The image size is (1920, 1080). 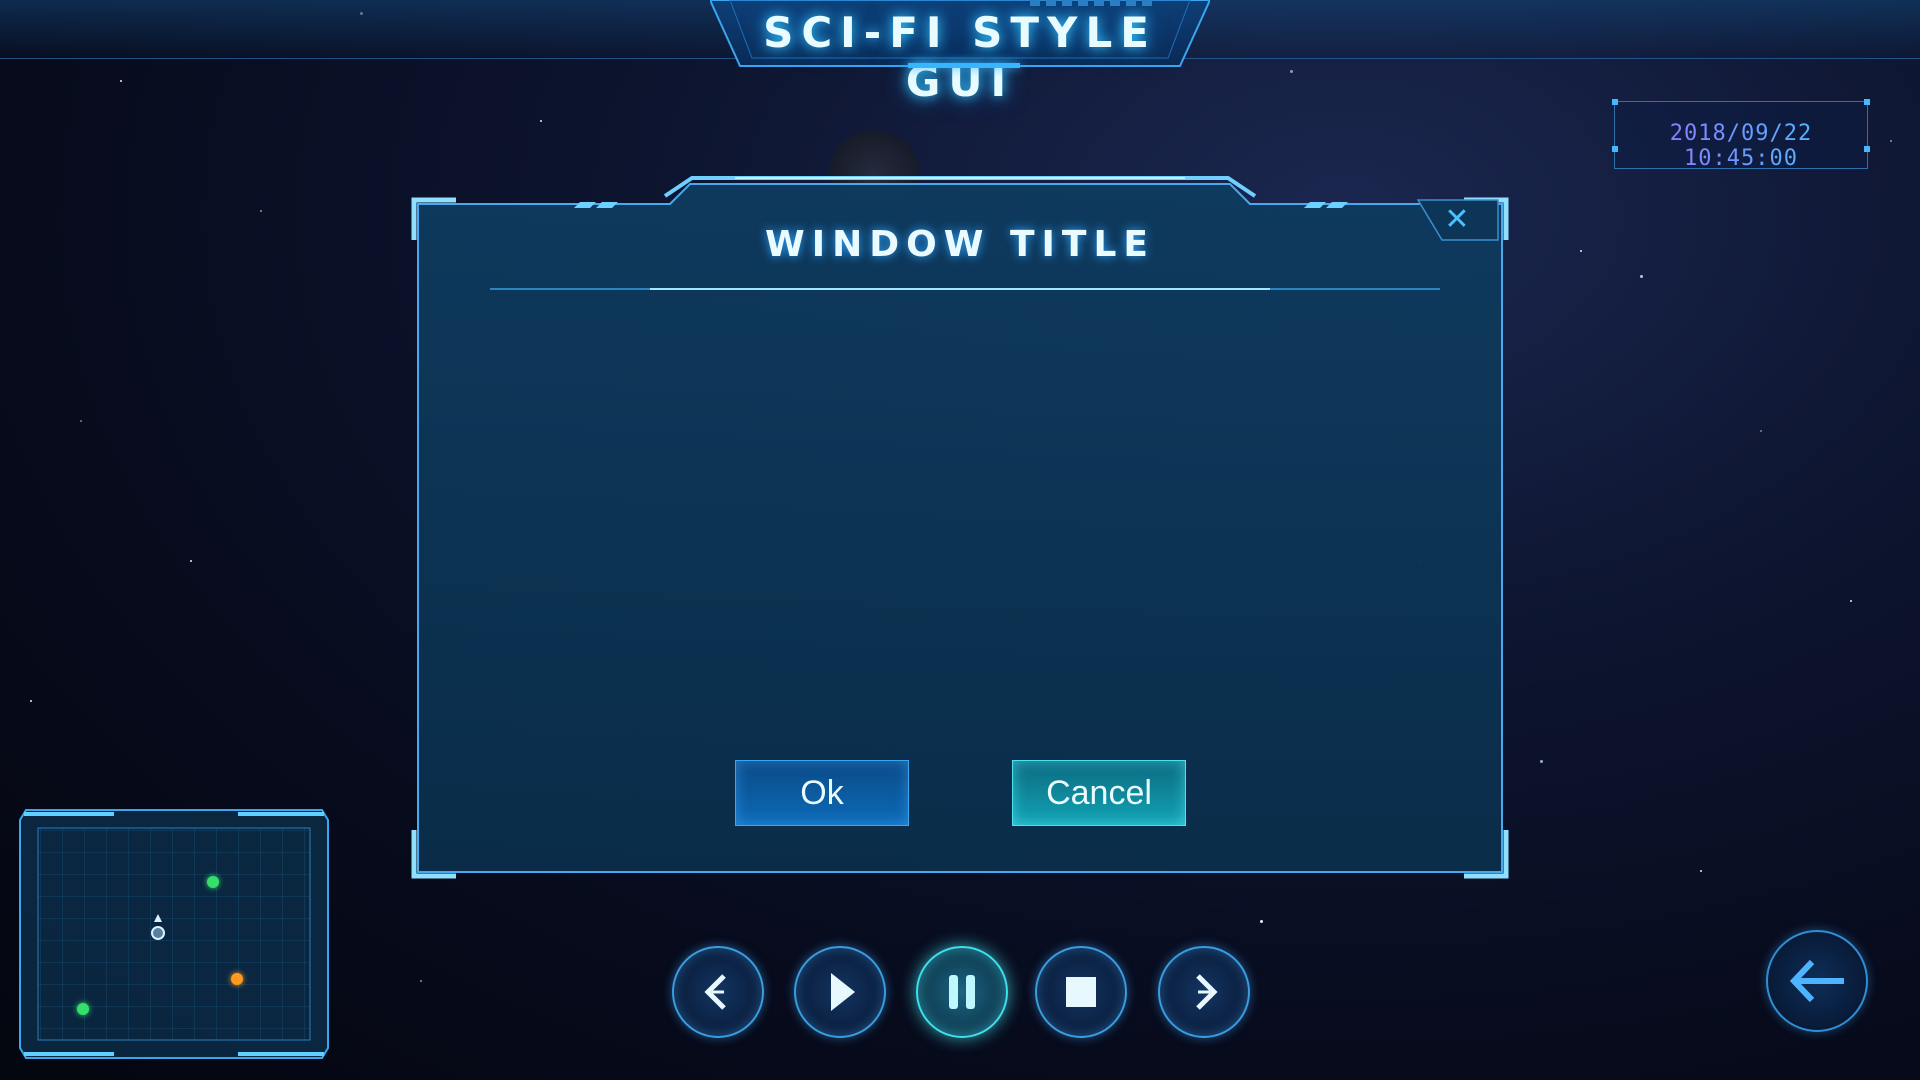 I want to click on close-icon: ✕, so click(x=1457, y=219).